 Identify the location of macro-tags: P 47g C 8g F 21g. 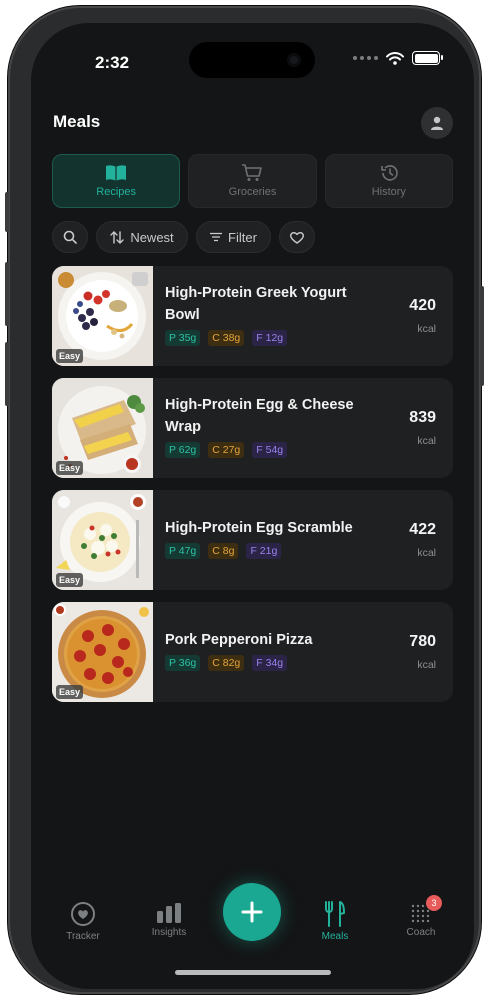
(223, 551).